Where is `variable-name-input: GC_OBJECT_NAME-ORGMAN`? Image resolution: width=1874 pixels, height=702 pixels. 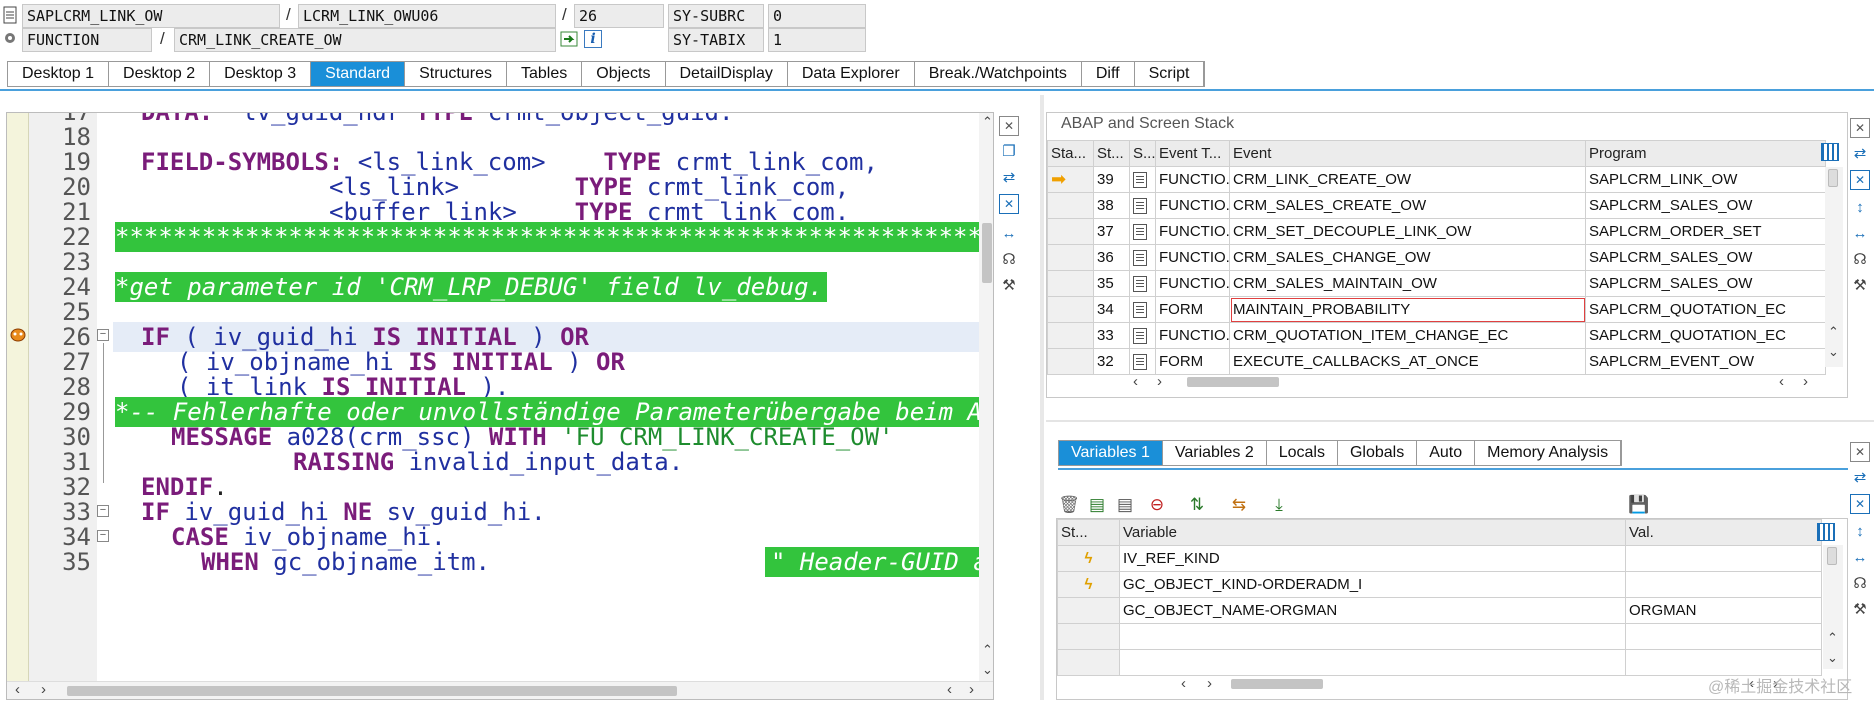 variable-name-input: GC_OBJECT_NAME-ORGMAN is located at coordinates (1372, 610).